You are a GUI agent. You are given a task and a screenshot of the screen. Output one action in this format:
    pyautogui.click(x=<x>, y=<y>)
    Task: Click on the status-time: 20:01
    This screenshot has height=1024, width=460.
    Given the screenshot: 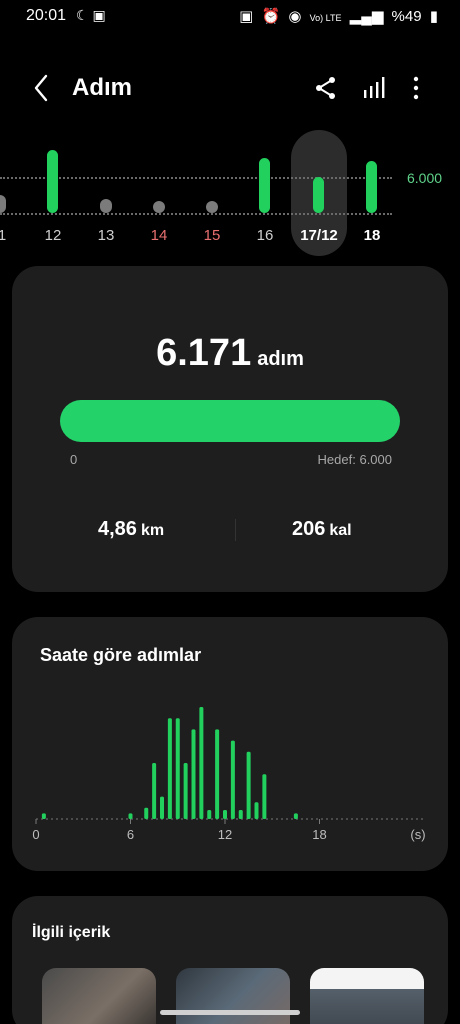 What is the action you would take?
    pyautogui.click(x=46, y=15)
    